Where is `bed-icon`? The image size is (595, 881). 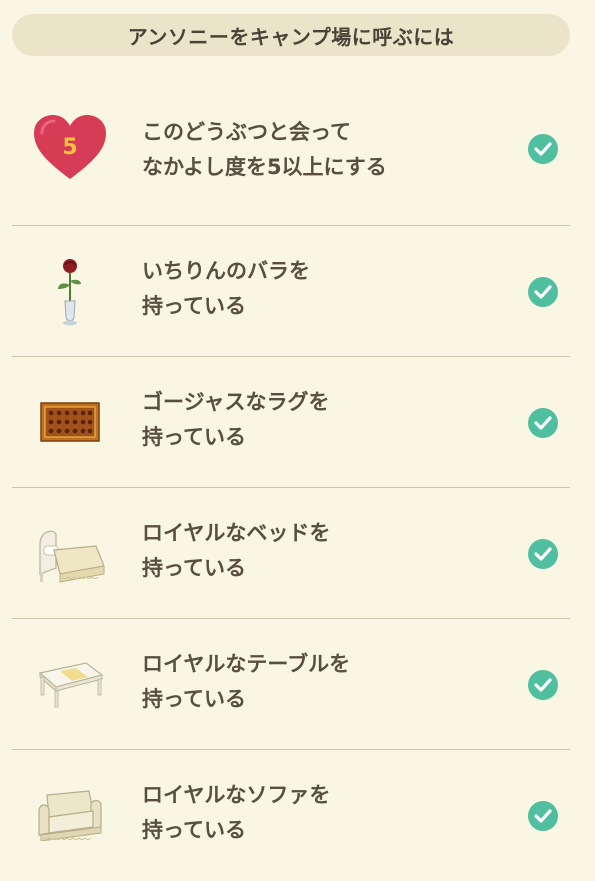
bed-icon is located at coordinates (70, 553).